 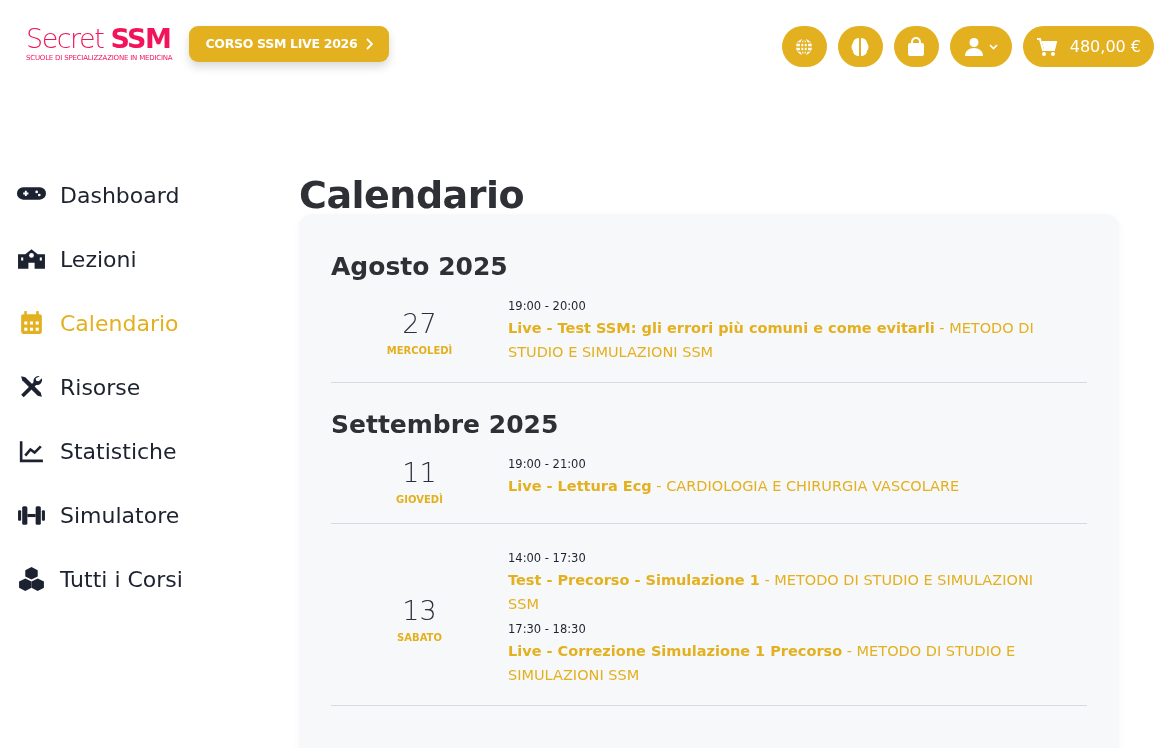 I want to click on chevron-right-icon, so click(x=370, y=43).